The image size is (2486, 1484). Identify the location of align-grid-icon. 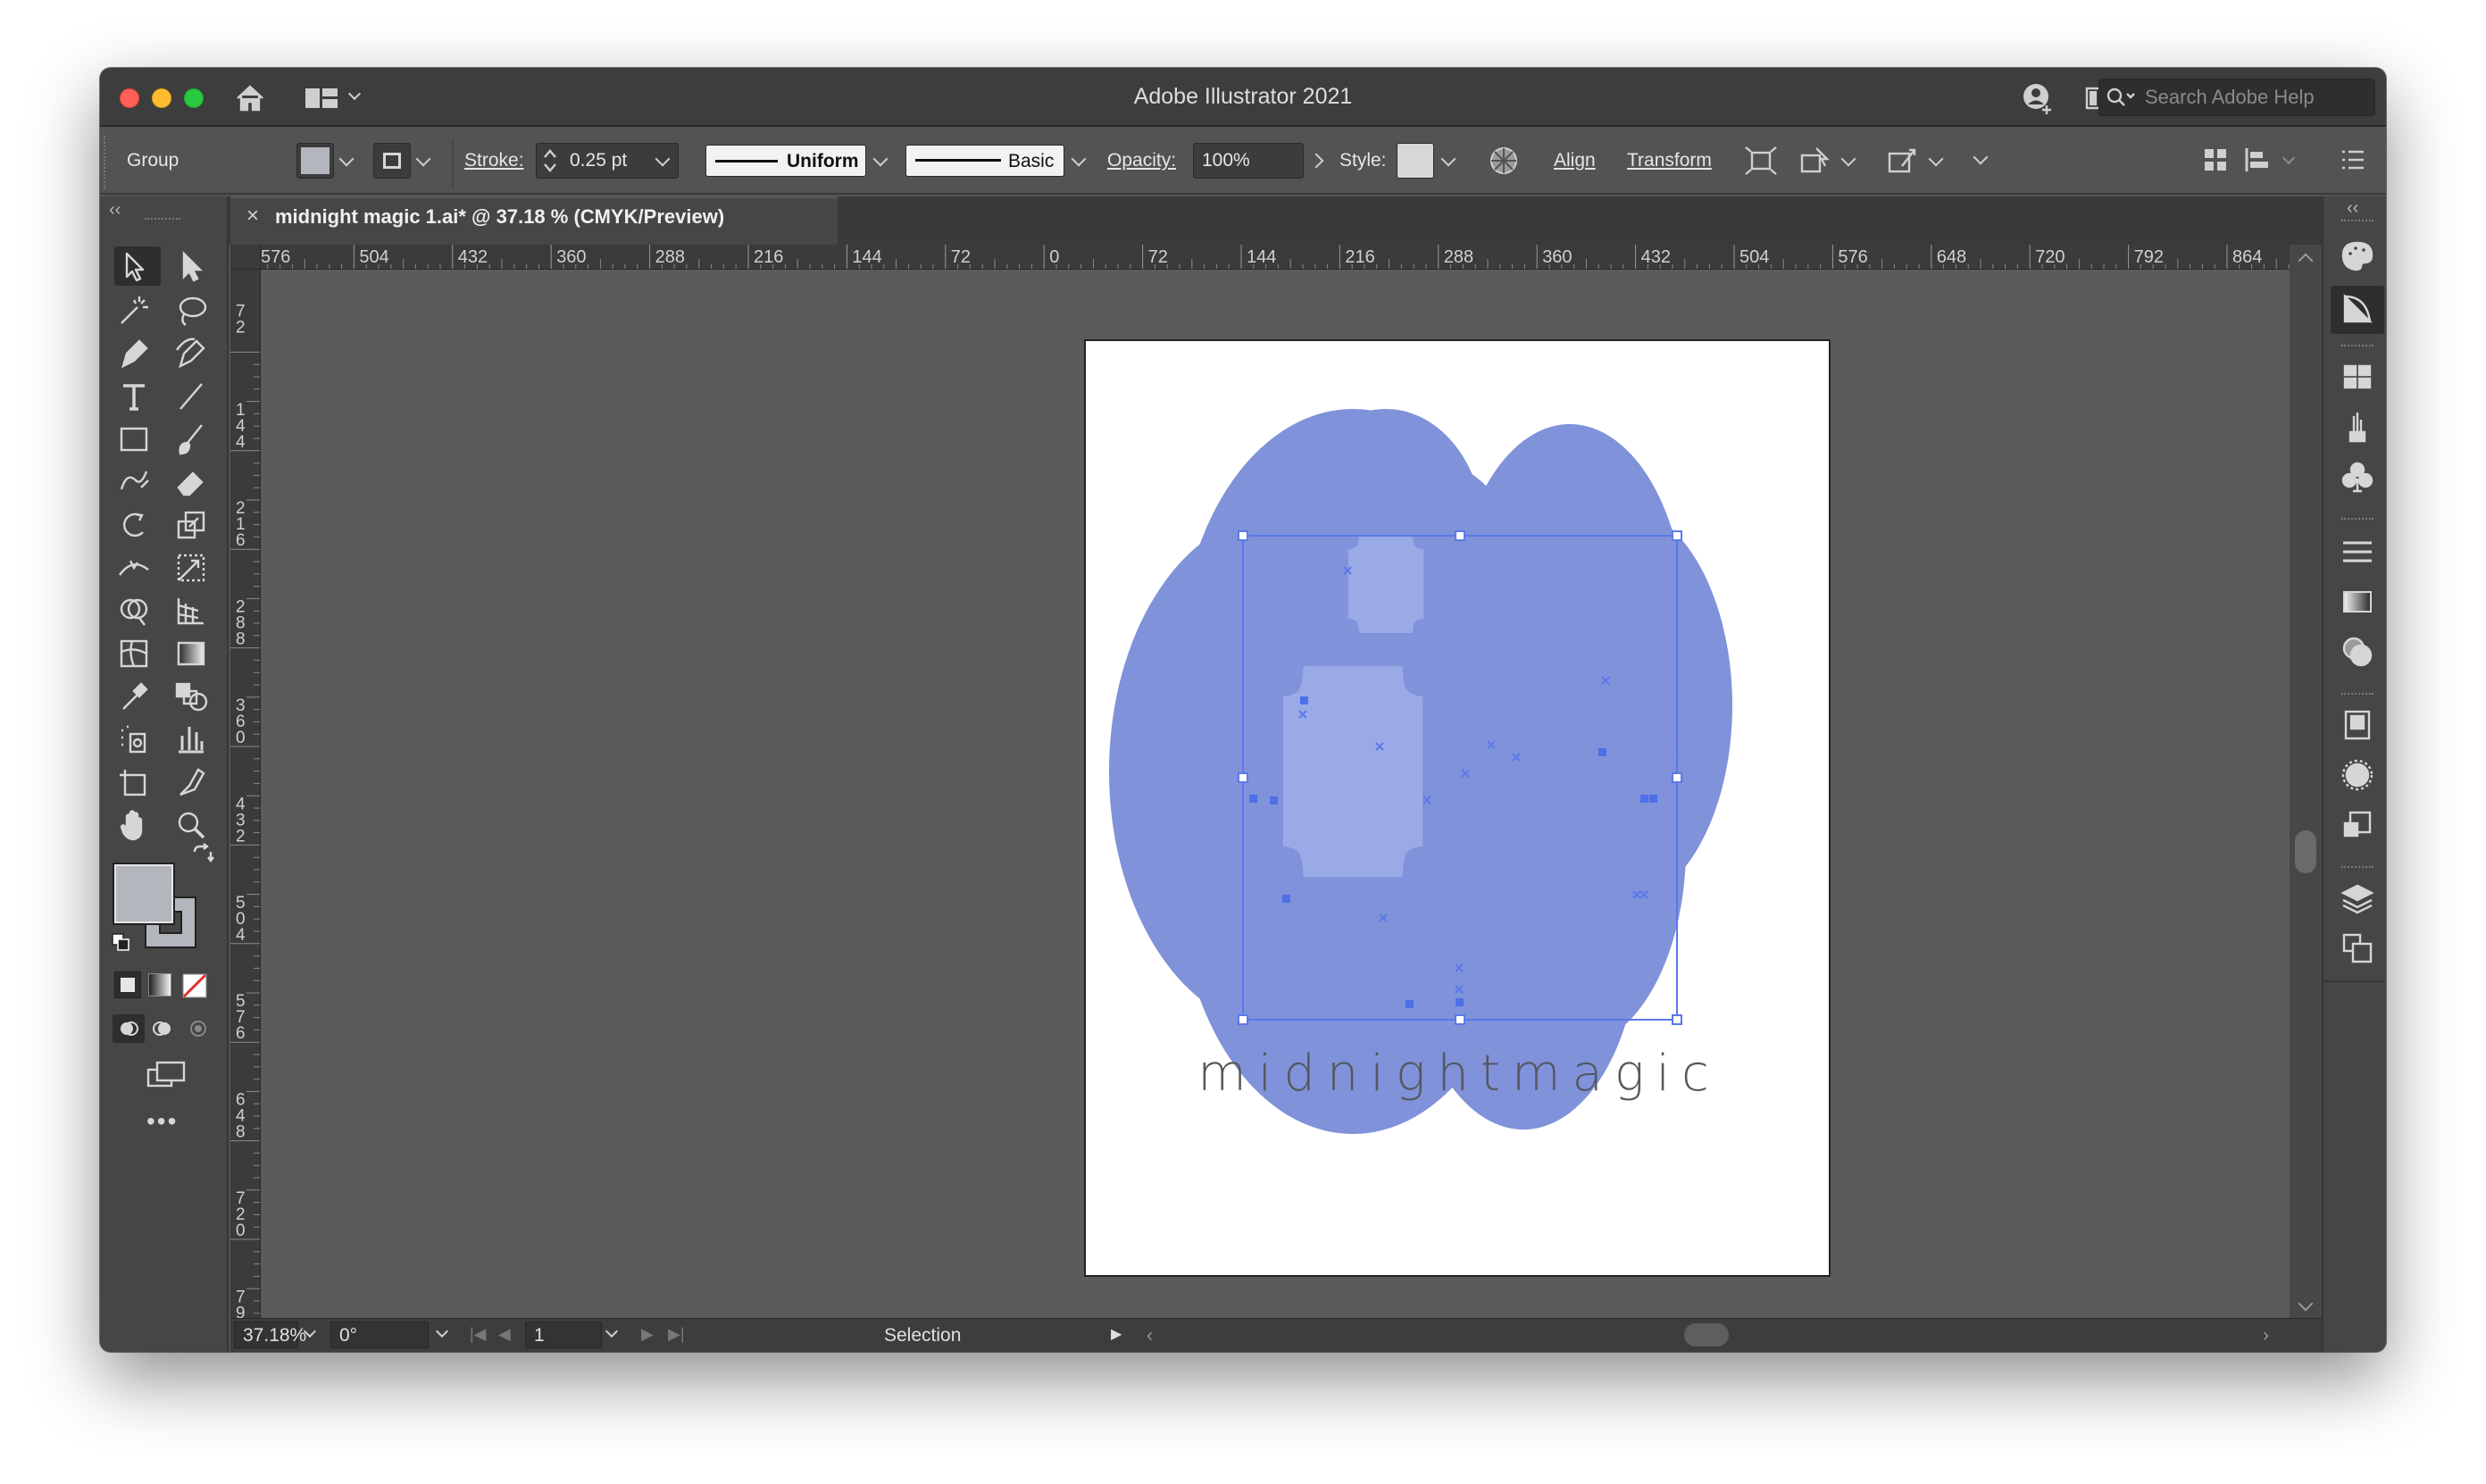
(2215, 159).